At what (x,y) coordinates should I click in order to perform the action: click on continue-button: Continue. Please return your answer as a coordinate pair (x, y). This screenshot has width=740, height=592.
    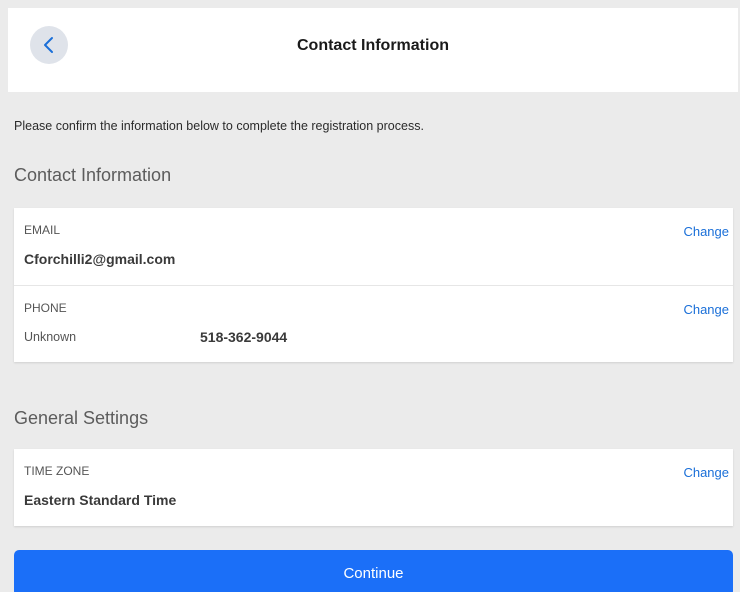
    Looking at the image, I should click on (373, 571).